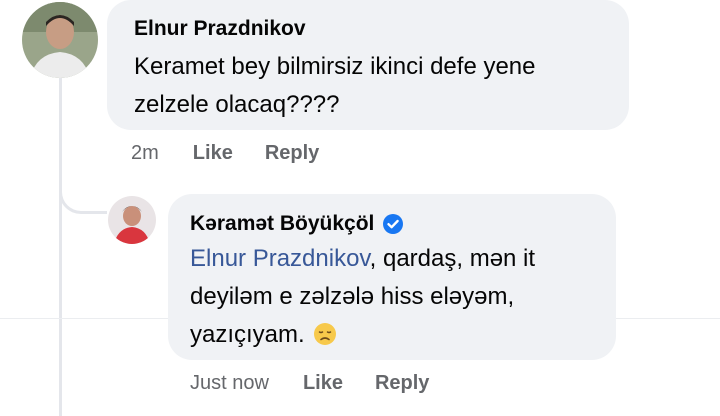 The height and width of the screenshot is (416, 720). Describe the element at coordinates (403, 335) in the screenshot. I see `reply-text-line: yazıçıyam.` at that location.